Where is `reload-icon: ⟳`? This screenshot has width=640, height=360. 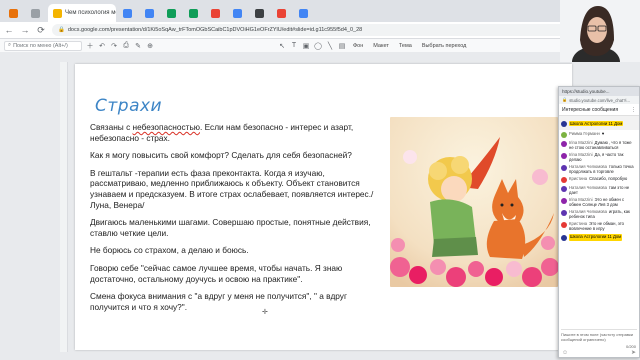
reload-icon: ⟳ is located at coordinates (41, 30).